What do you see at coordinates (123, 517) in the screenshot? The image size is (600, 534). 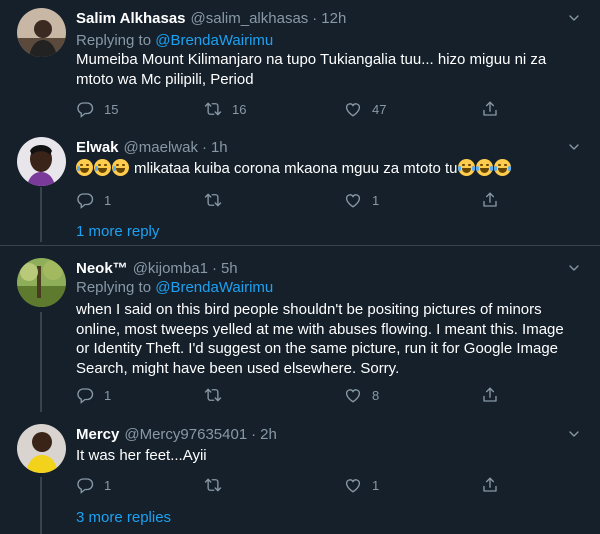 I see `show-more-replies-link: 3 more replies` at bounding box center [123, 517].